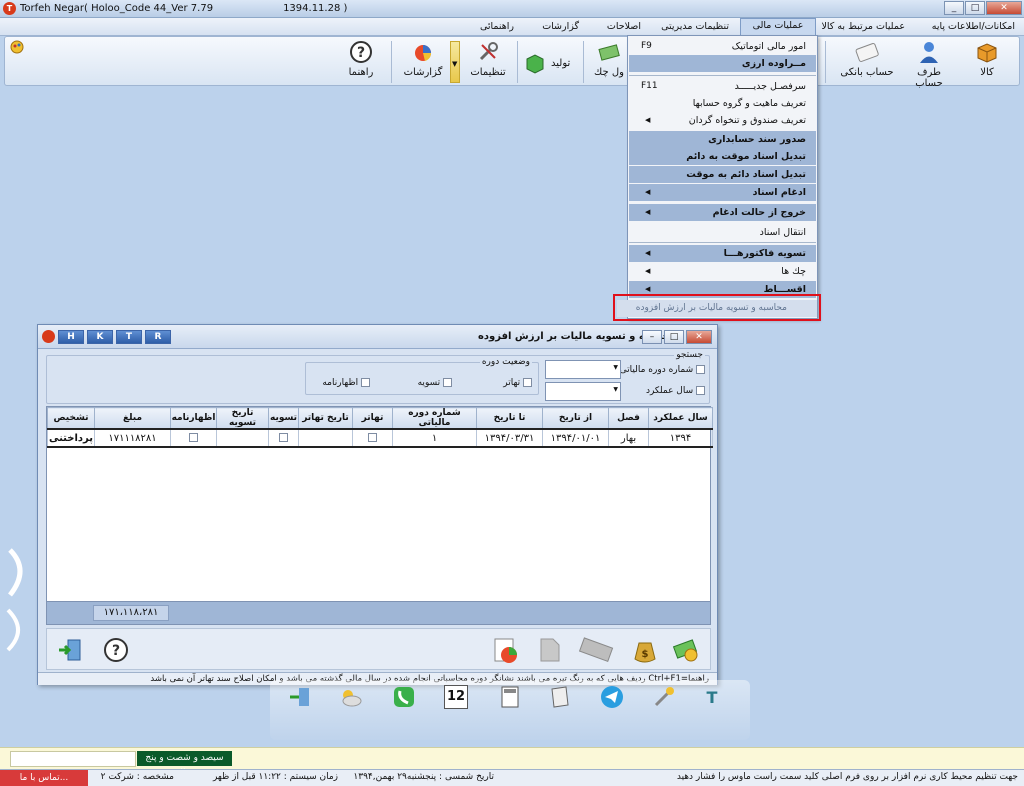 The image size is (1024, 786). What do you see at coordinates (560, 697) in the screenshot?
I see `notebook-icon` at bounding box center [560, 697].